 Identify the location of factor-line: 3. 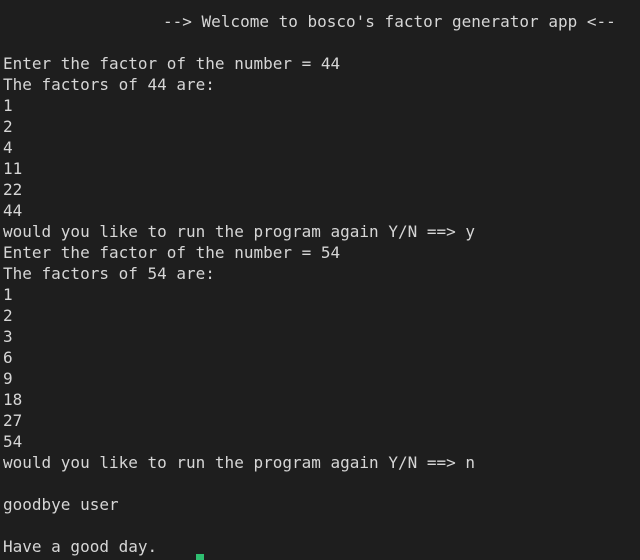
(8, 336).